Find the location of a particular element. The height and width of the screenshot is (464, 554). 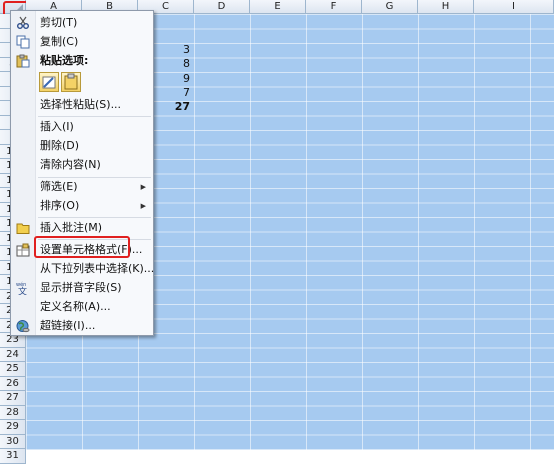

paste-clipboard-icon is located at coordinates (71, 81).